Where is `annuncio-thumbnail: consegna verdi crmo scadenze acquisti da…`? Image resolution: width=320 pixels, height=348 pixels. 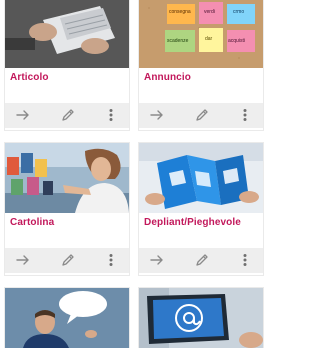 annuncio-thumbnail: consegna verdi crmo scadenze acquisti da… is located at coordinates (201, 34).